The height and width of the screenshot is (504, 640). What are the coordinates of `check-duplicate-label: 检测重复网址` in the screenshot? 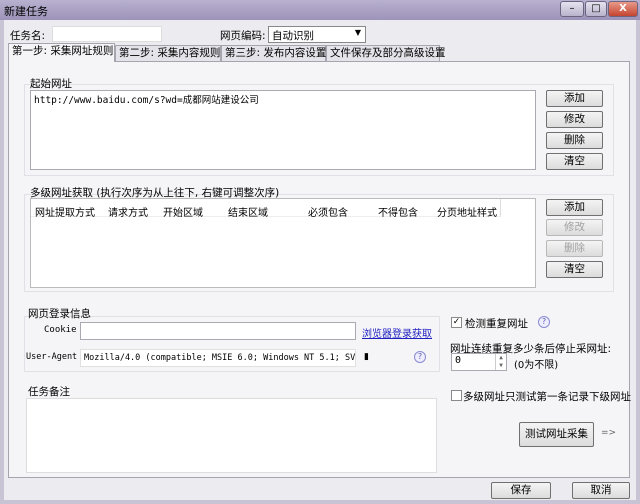 It's located at (496, 324).